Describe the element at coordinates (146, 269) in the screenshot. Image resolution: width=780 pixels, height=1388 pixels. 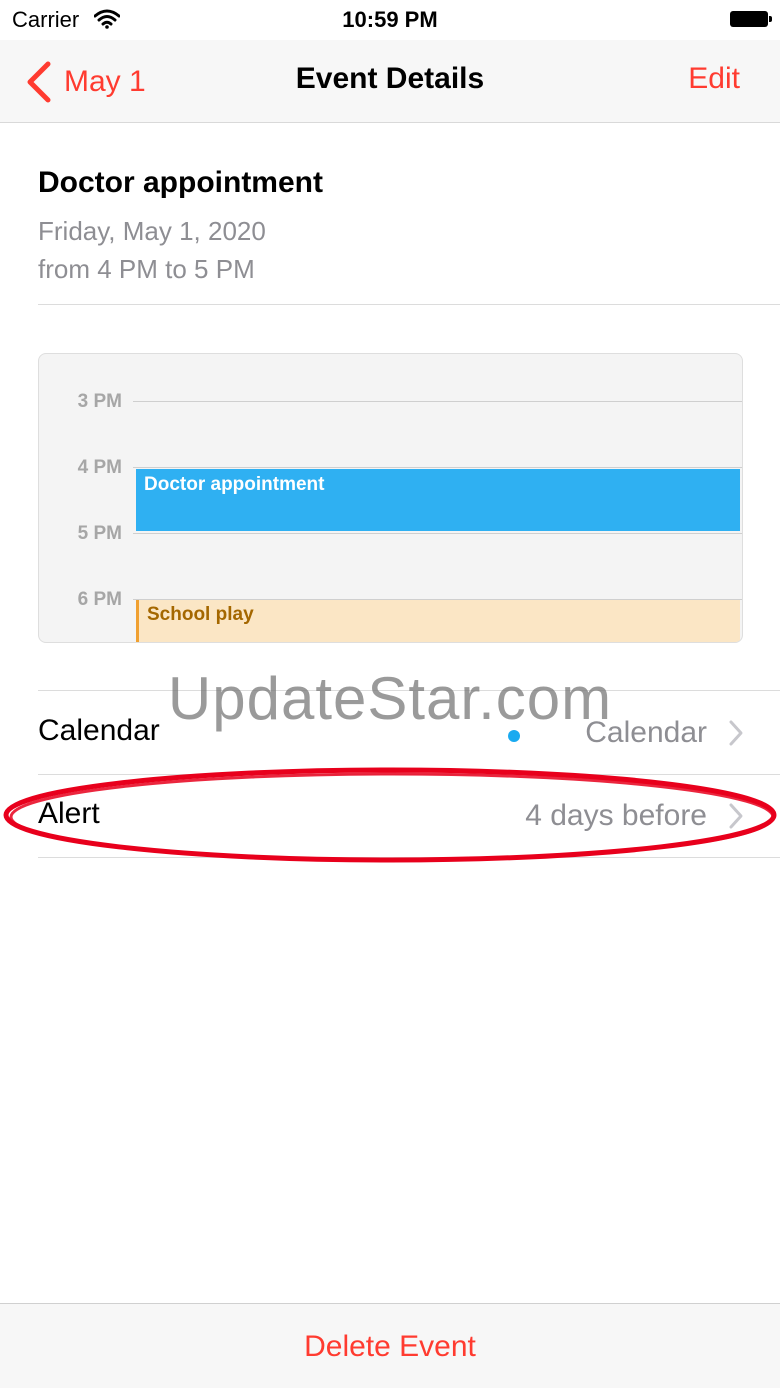
I see `event-time-range: from 4 PM to 5 PM` at that location.